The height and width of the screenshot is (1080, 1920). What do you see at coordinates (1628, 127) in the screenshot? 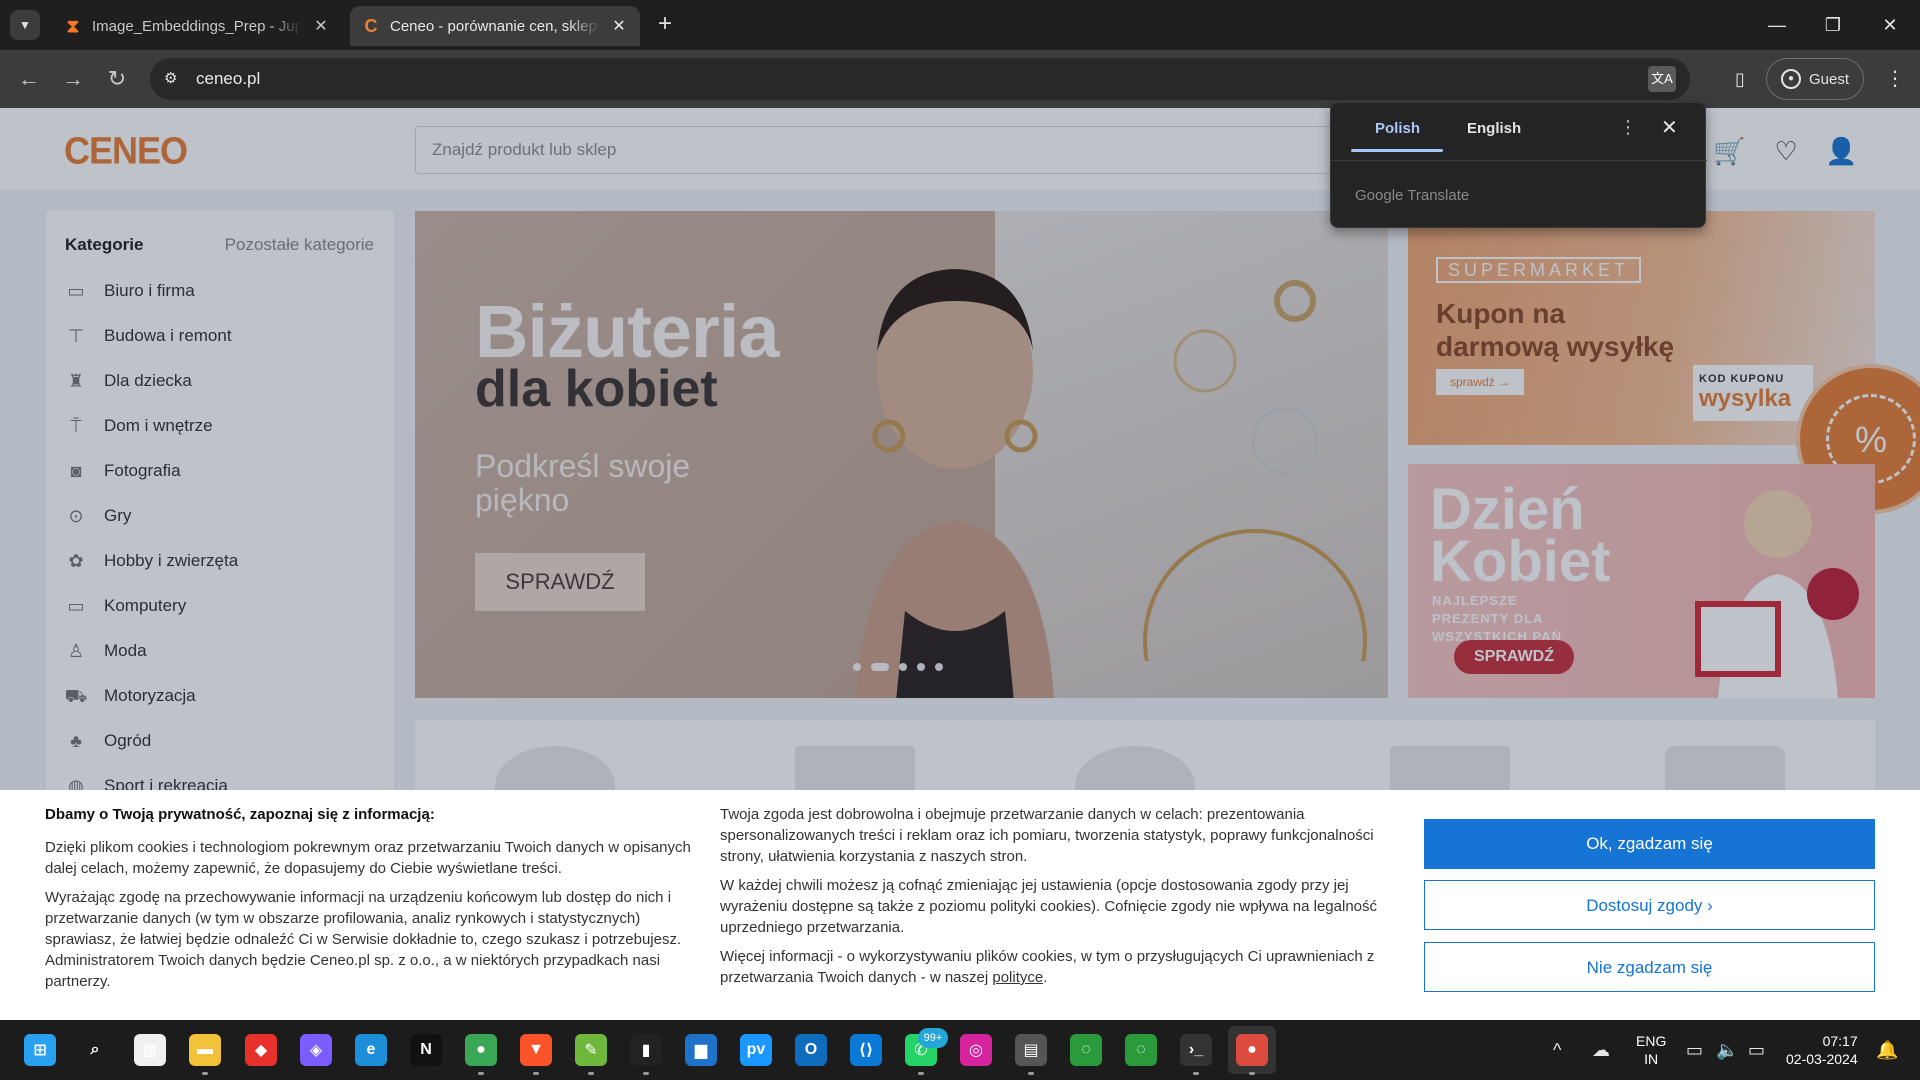
I see `more-options-icon: ⋮` at bounding box center [1628, 127].